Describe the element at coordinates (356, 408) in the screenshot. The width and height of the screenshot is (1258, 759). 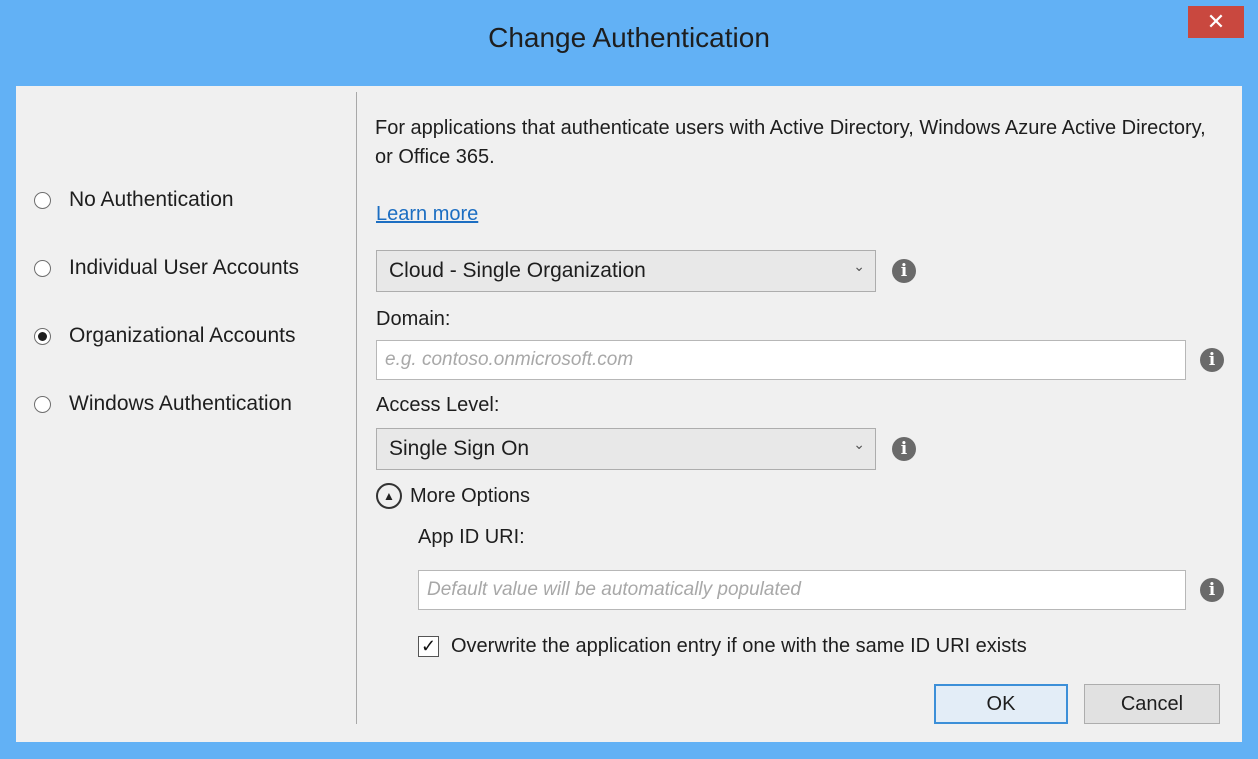
I see `vertical-divider` at that location.